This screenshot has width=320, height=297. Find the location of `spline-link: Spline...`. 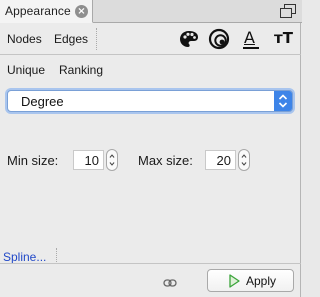

spline-link: Spline... is located at coordinates (24, 257).